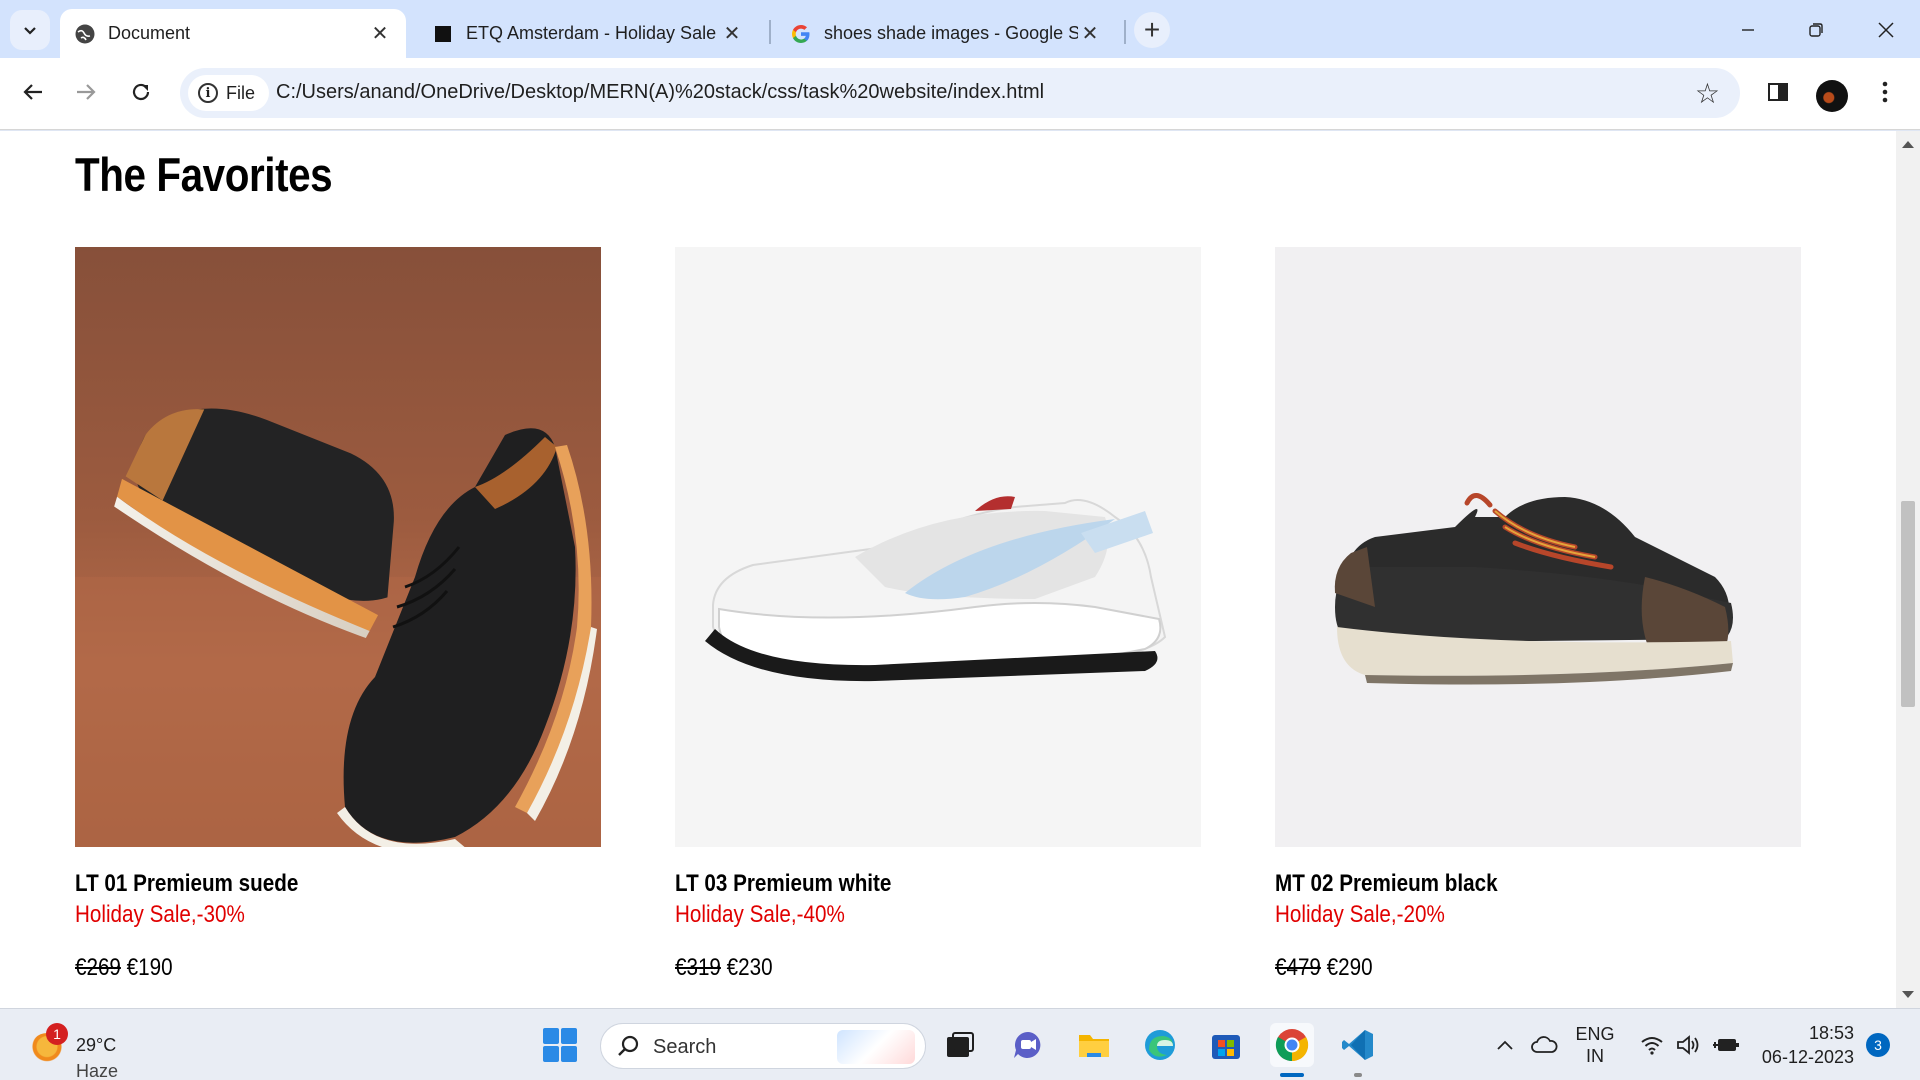 The height and width of the screenshot is (1080, 1920). Describe the element at coordinates (698, 967) in the screenshot. I see `old-price: €319` at that location.